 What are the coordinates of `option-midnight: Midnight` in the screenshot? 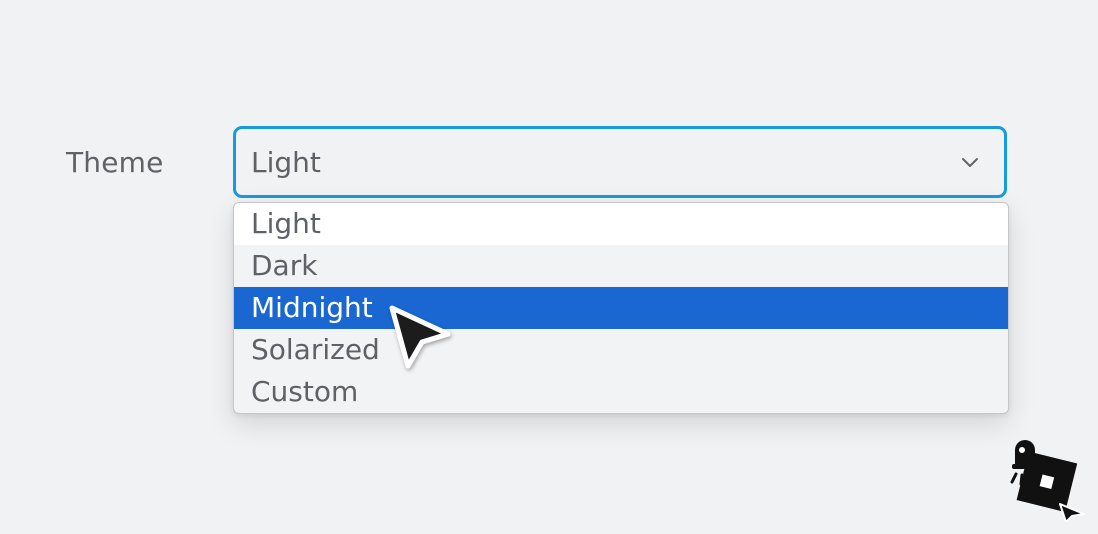 It's located at (621, 308).